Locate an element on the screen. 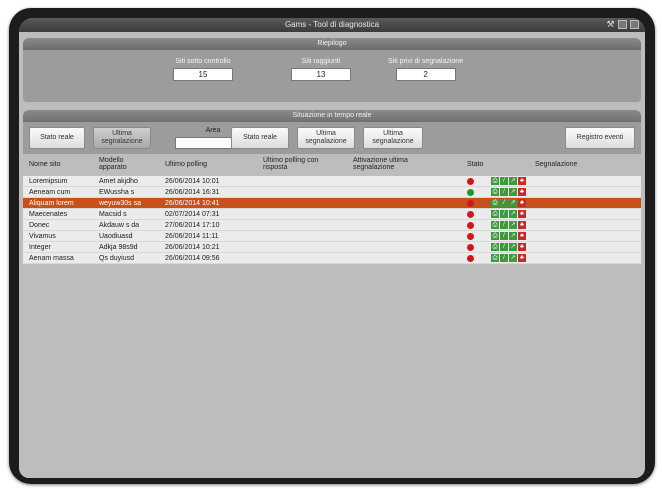  window-title: Gams - Tool di diagnostica is located at coordinates (332, 24).